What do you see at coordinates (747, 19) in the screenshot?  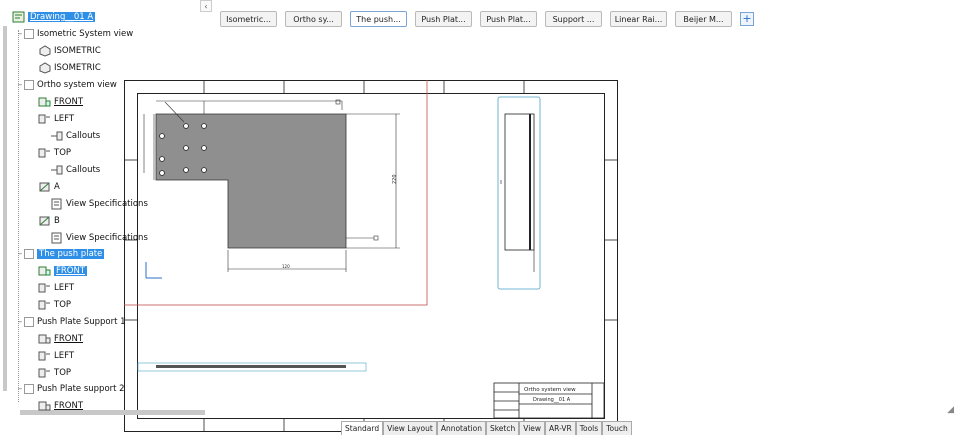 I see `add-sheet-button: +` at bounding box center [747, 19].